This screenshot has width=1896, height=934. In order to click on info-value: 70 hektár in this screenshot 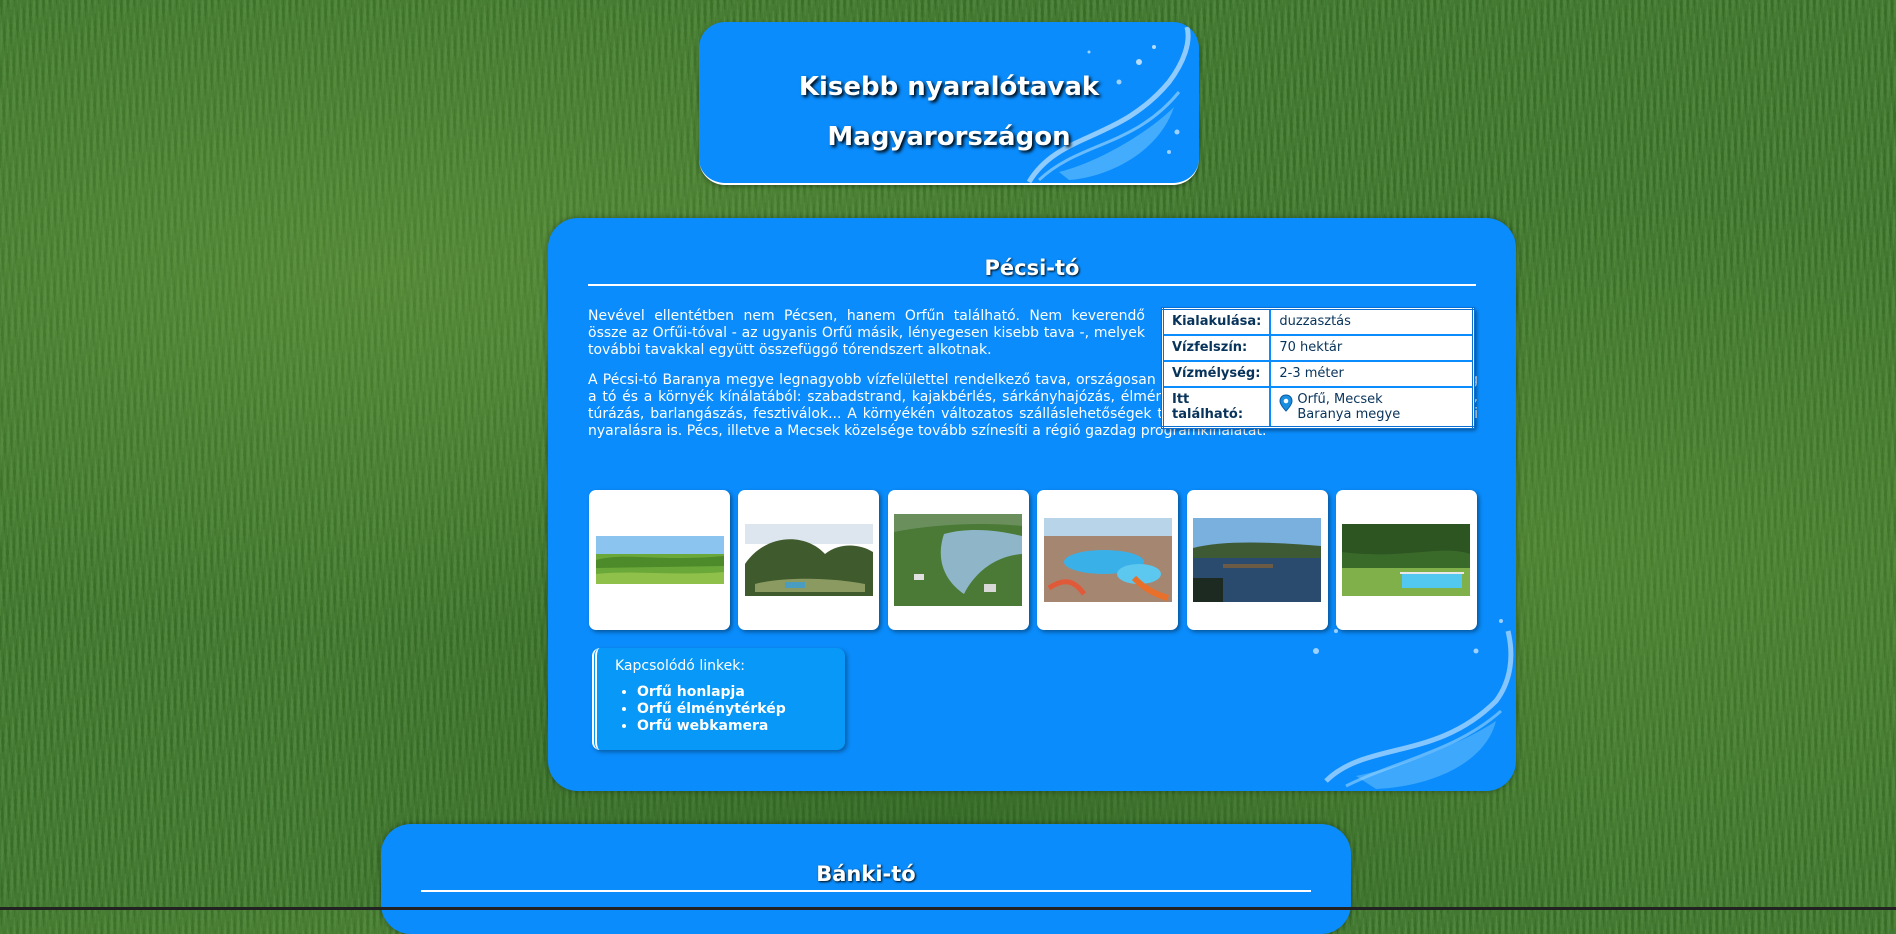, I will do `click(1372, 348)`.